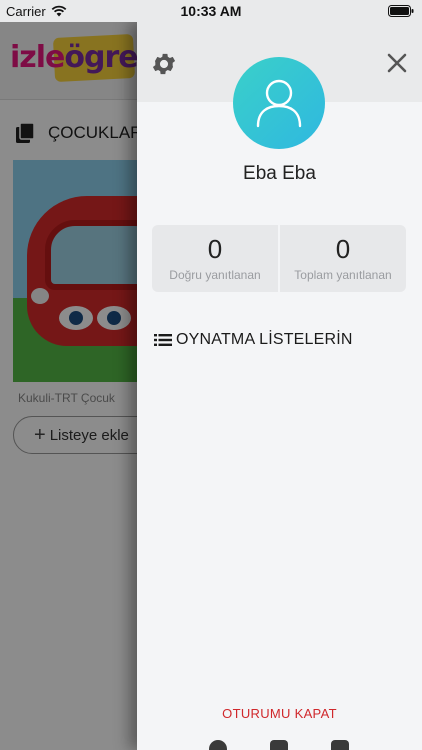 The height and width of the screenshot is (750, 422). I want to click on user-name: Eba Eba, so click(279, 173).